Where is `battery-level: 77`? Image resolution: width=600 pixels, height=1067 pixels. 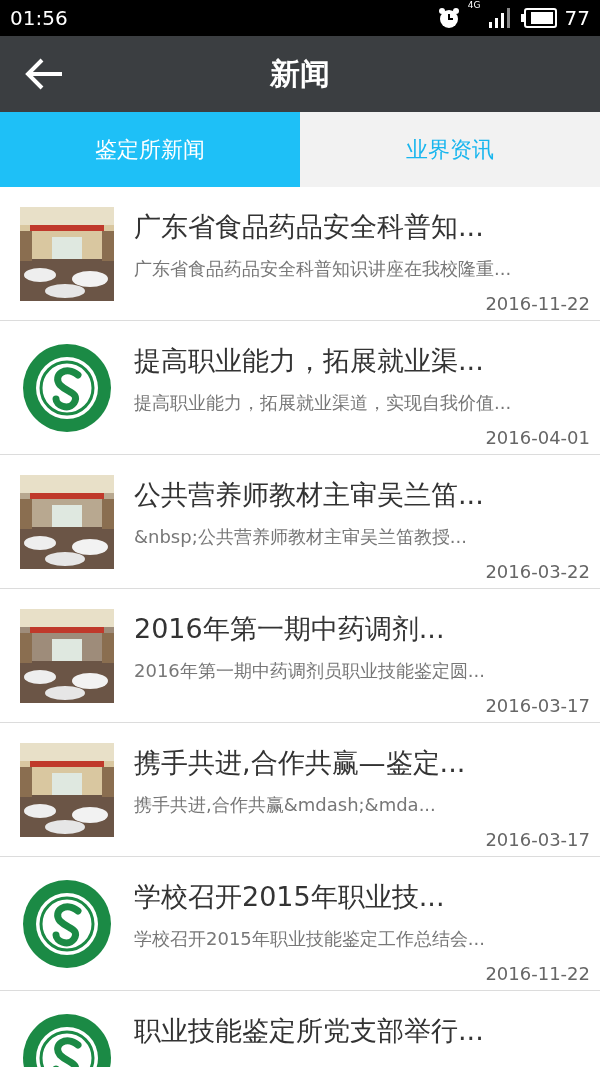 battery-level: 77 is located at coordinates (577, 18).